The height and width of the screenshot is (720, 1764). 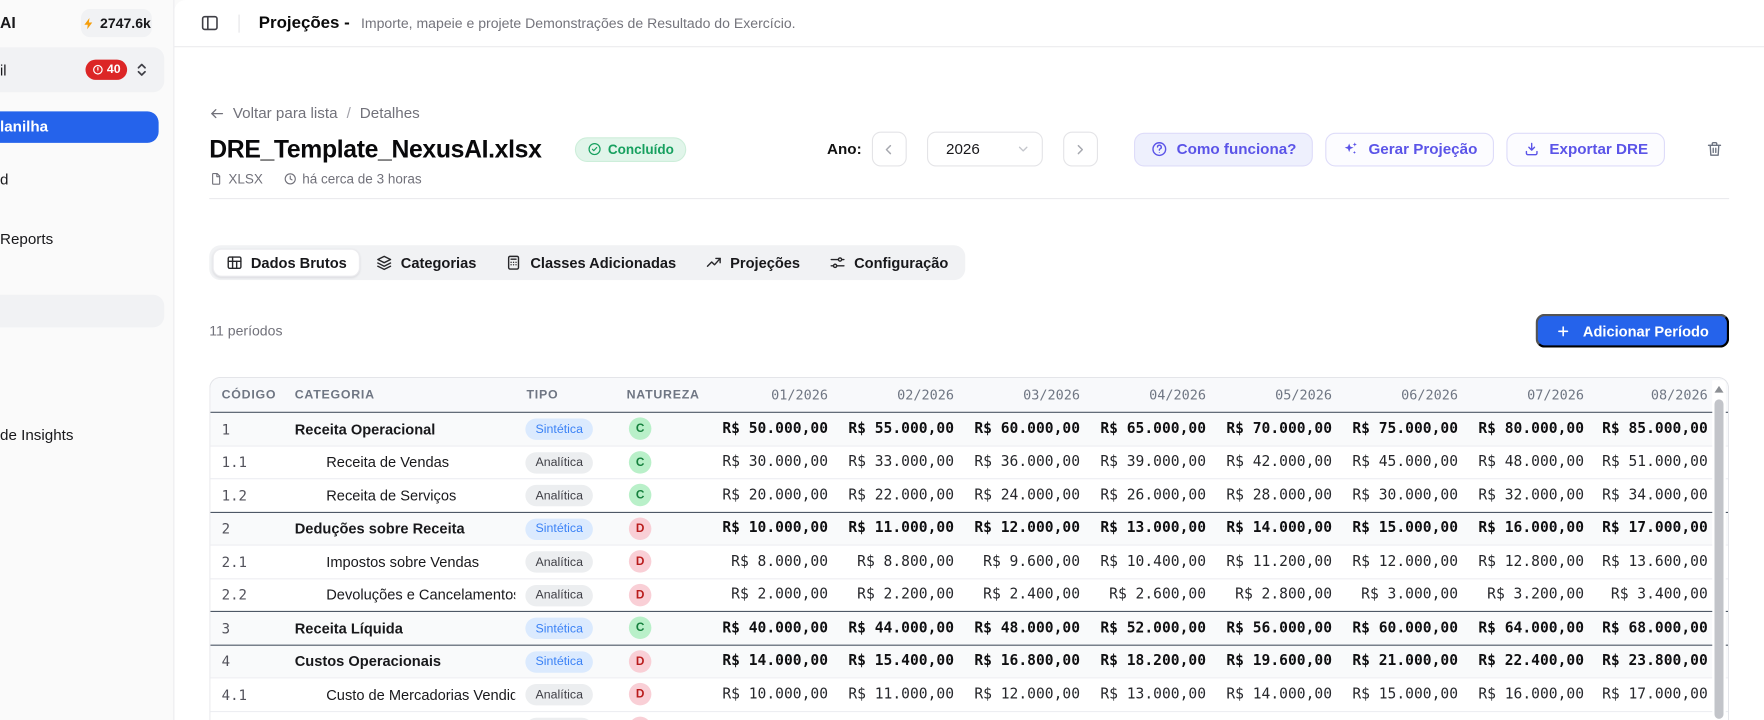 I want to click on row-category: Deduções sobre Receita, so click(x=379, y=528).